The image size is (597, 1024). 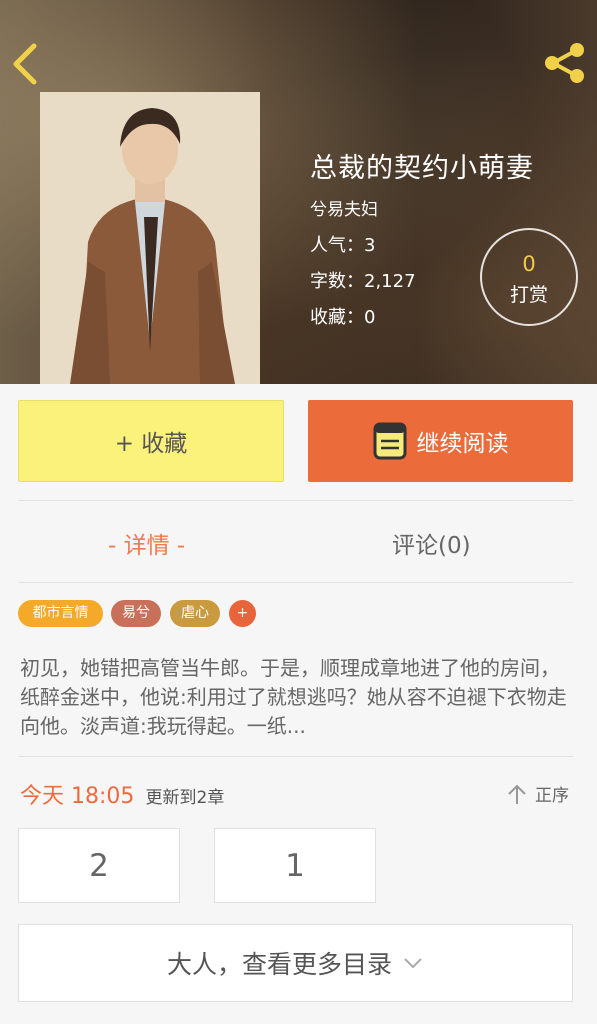 I want to click on sort-order-toggle: 正序, so click(x=538, y=793).